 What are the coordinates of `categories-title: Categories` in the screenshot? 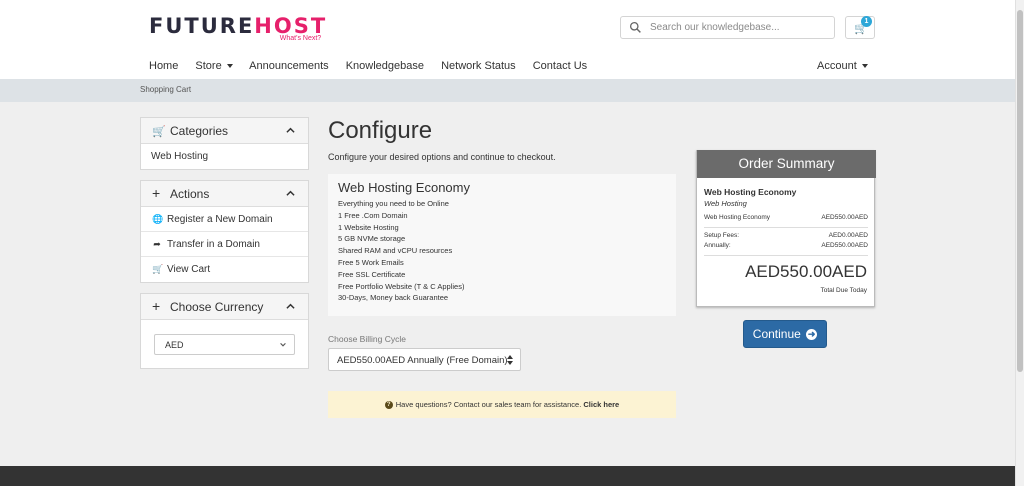 It's located at (199, 131).